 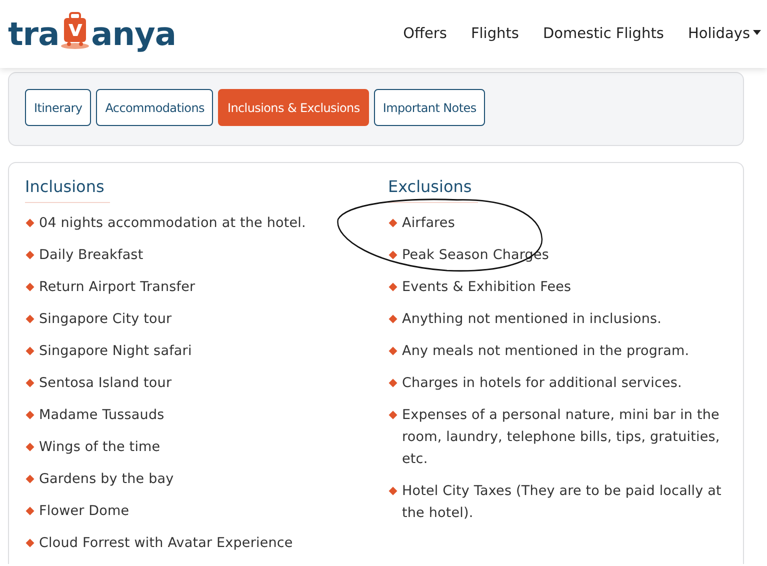 What do you see at coordinates (425, 34) in the screenshot?
I see `nav-link: Offers` at bounding box center [425, 34].